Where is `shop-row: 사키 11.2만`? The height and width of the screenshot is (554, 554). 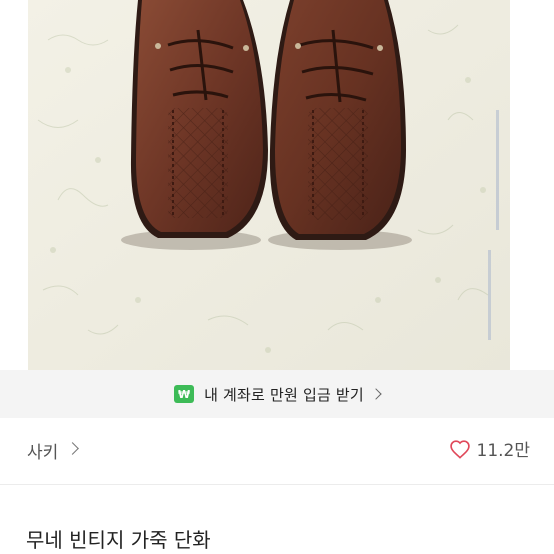 shop-row: 사키 11.2만 is located at coordinates (277, 451).